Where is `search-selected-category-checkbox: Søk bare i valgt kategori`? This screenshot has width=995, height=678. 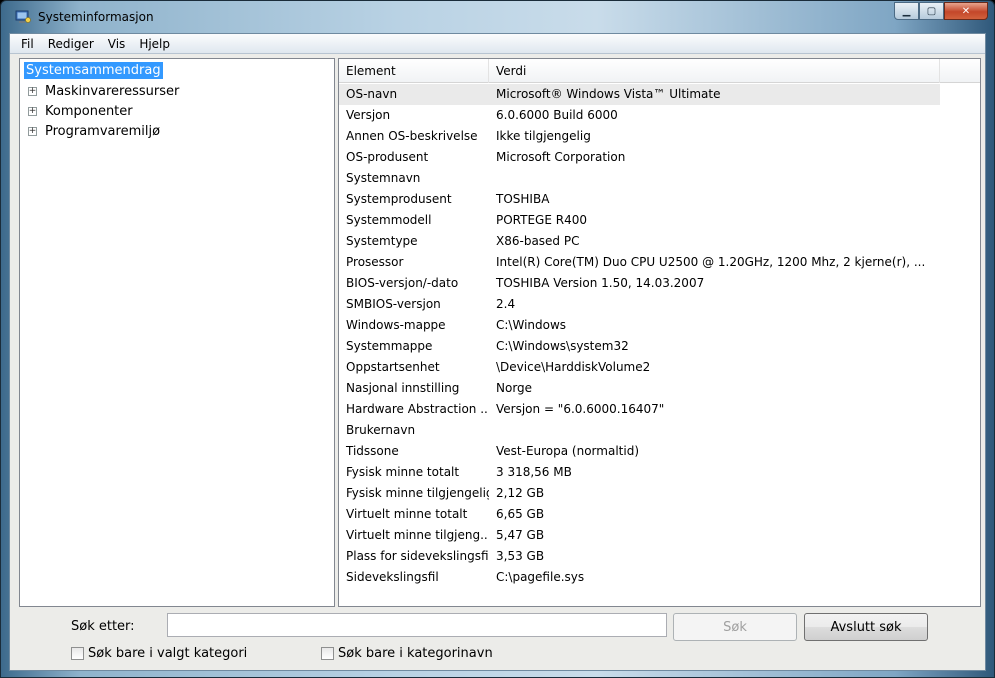
search-selected-category-checkbox: Søk bare i valgt kategori is located at coordinates (159, 653).